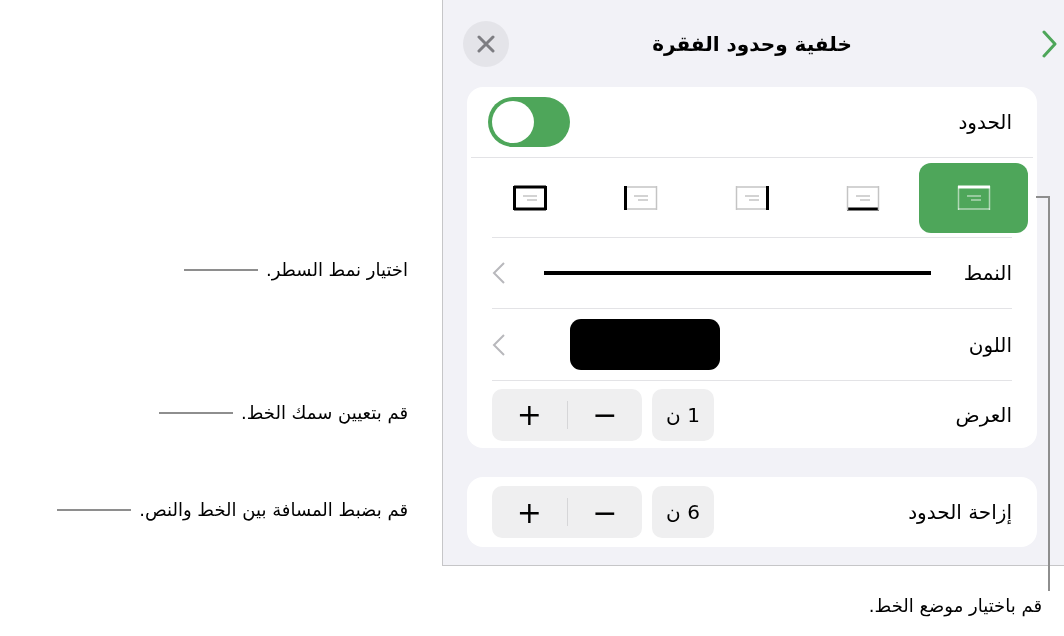 The height and width of the screenshot is (636, 1064). What do you see at coordinates (336, 269) in the screenshot?
I see `callout-text: اختيار نمط السطر.` at bounding box center [336, 269].